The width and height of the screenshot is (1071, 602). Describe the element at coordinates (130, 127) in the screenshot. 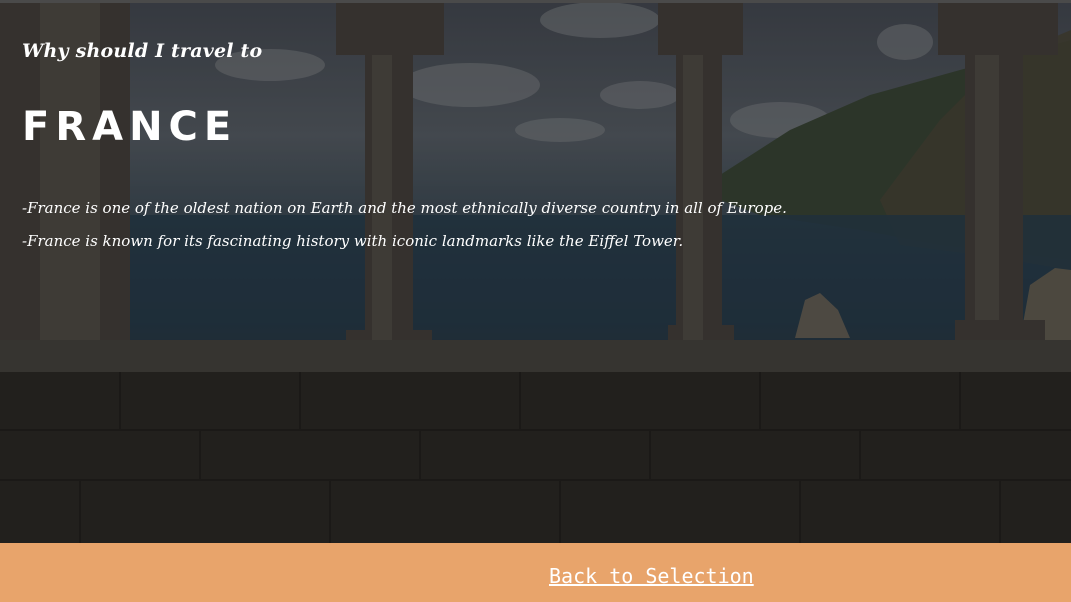

I see `page-title: FRANCE` at that location.